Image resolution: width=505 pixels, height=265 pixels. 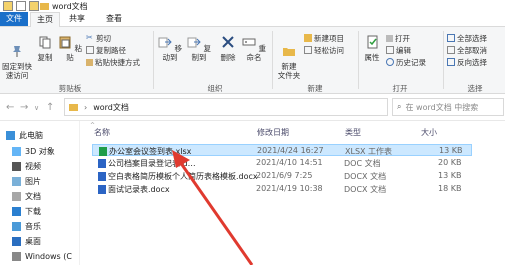 I want to click on properties-button: 属性, so click(x=372, y=48).